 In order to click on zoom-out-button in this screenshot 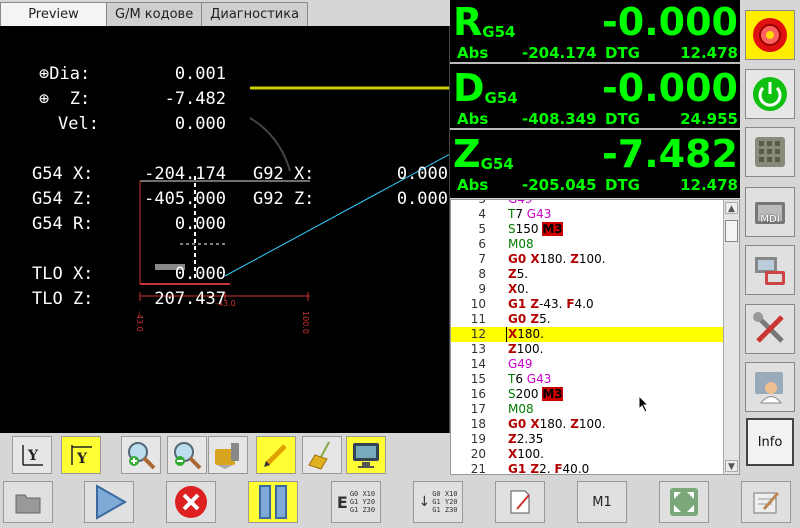, I will do `click(187, 455)`.